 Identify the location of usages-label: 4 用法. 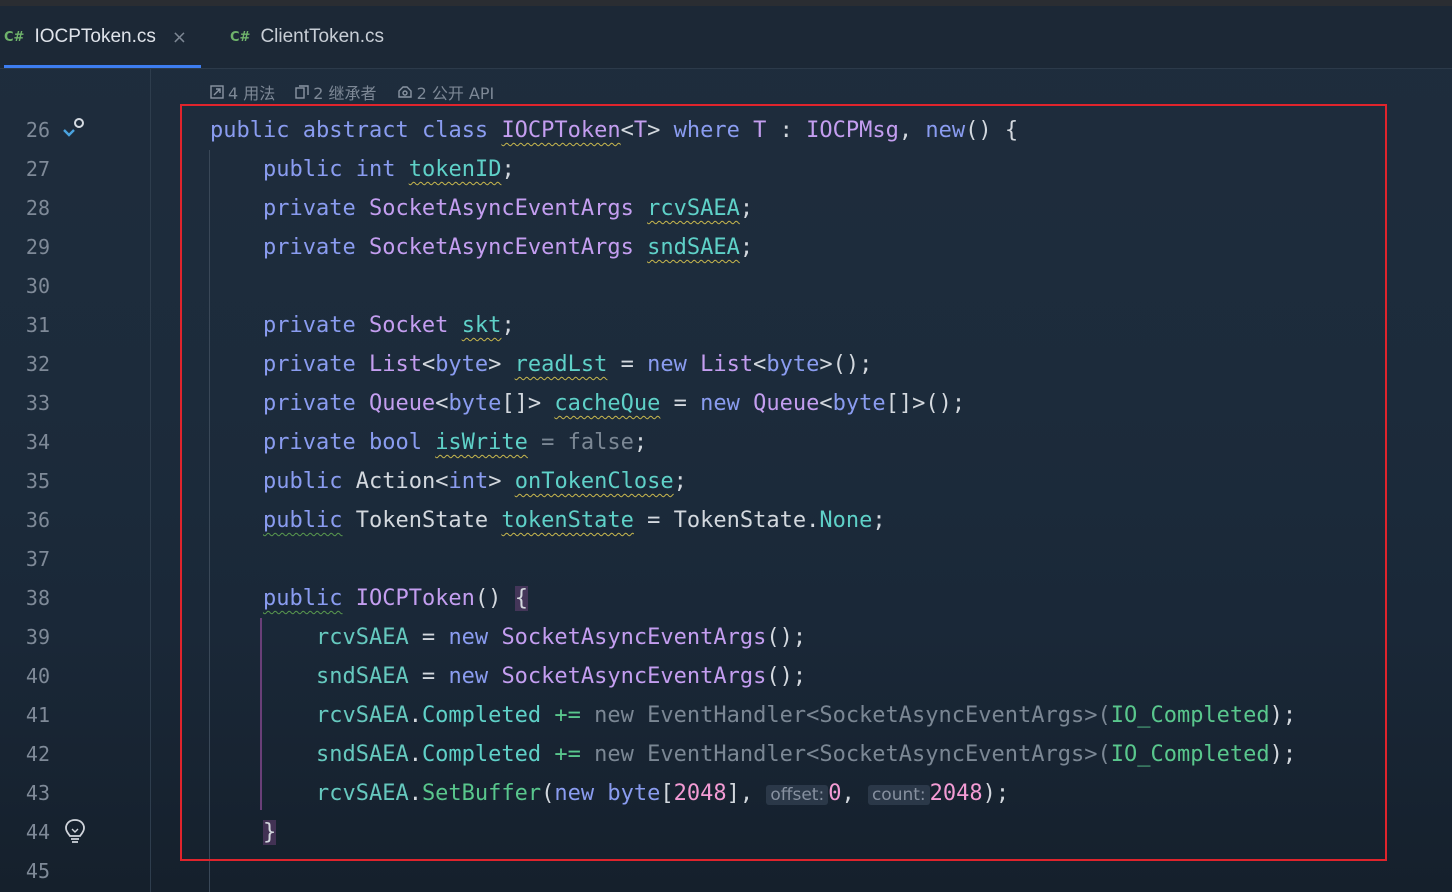
(252, 93).